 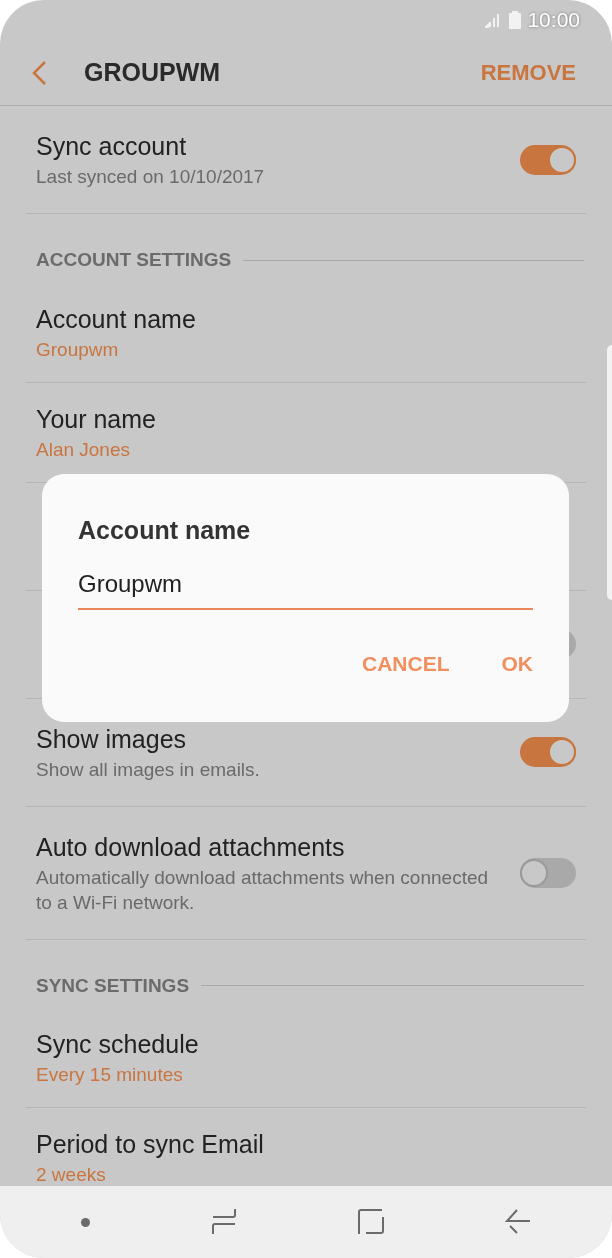 I want to click on settings-row: Sync account Last synced on 10/10/2017, so click(x=306, y=160).